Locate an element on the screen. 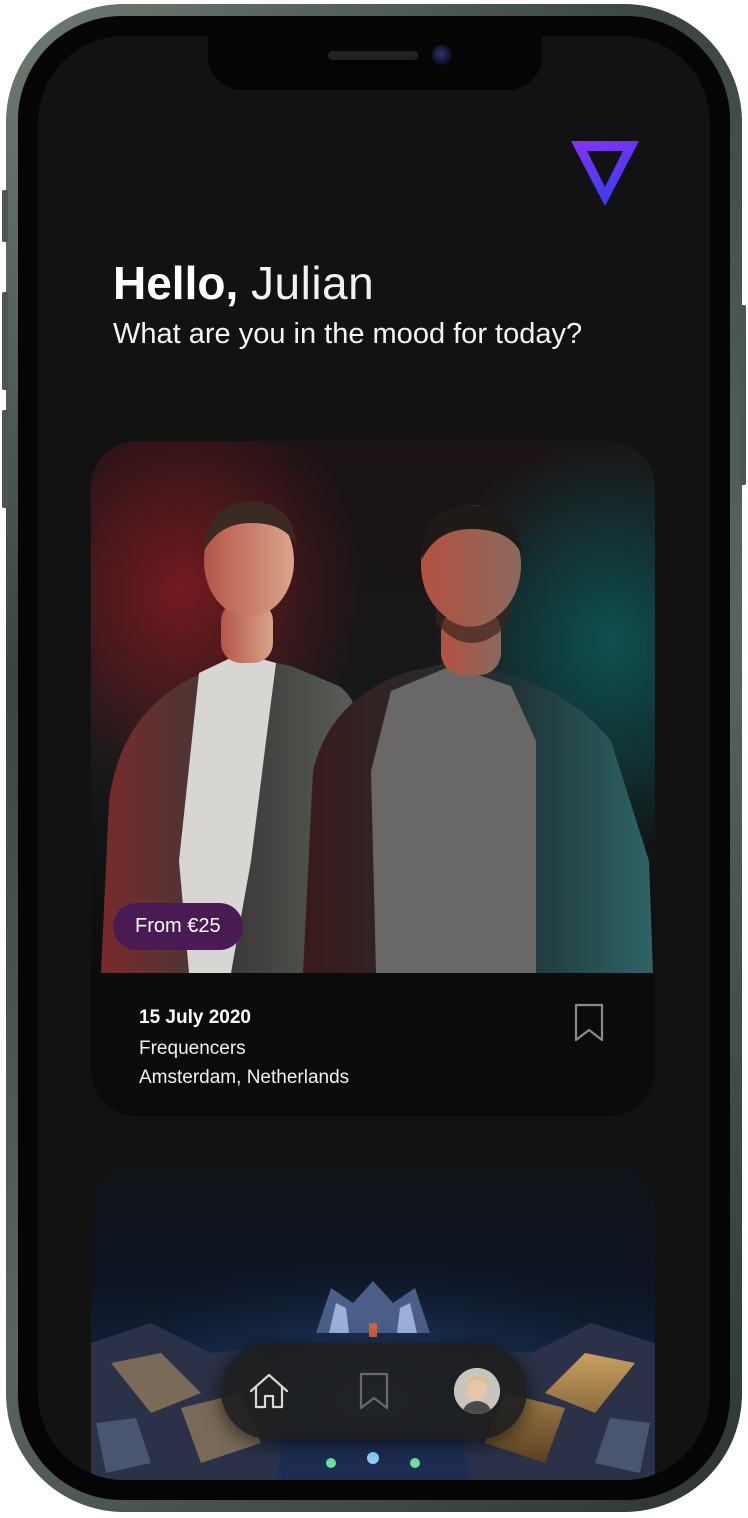  greeting-hello: Hello, is located at coordinates (176, 283).